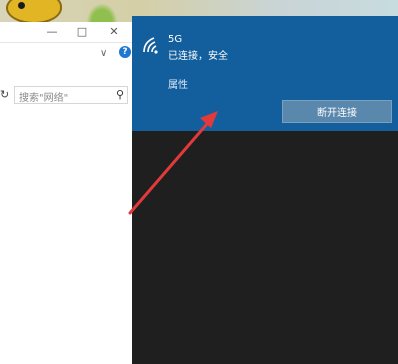  What do you see at coordinates (34, 12) in the screenshot?
I see `wallpaper-fish-image` at bounding box center [34, 12].